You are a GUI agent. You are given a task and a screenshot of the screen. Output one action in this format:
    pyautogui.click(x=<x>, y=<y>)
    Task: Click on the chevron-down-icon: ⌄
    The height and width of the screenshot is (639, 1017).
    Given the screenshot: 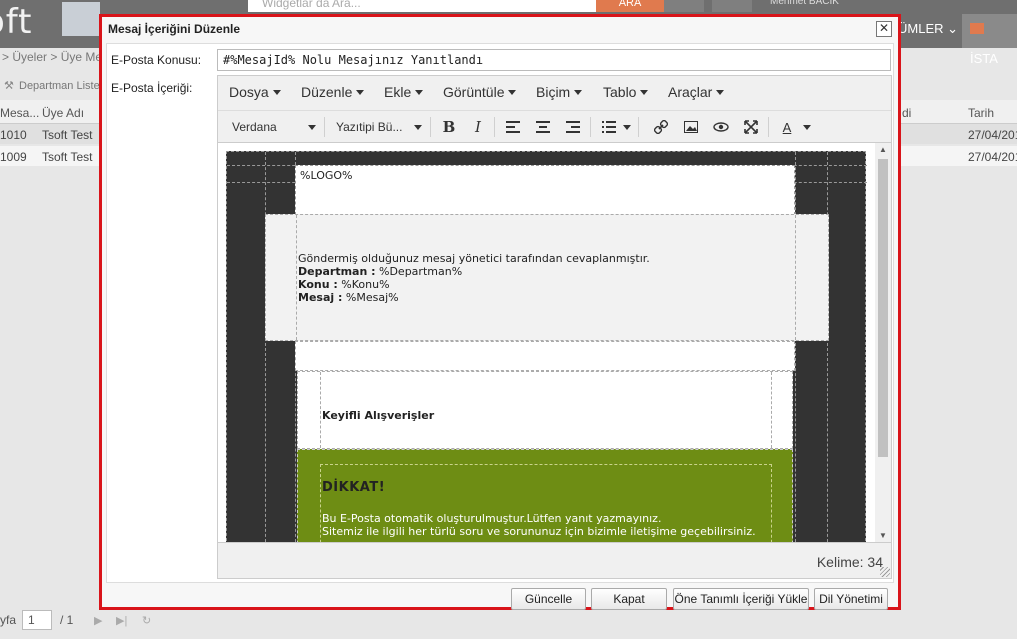 What is the action you would take?
    pyautogui.click(x=953, y=28)
    